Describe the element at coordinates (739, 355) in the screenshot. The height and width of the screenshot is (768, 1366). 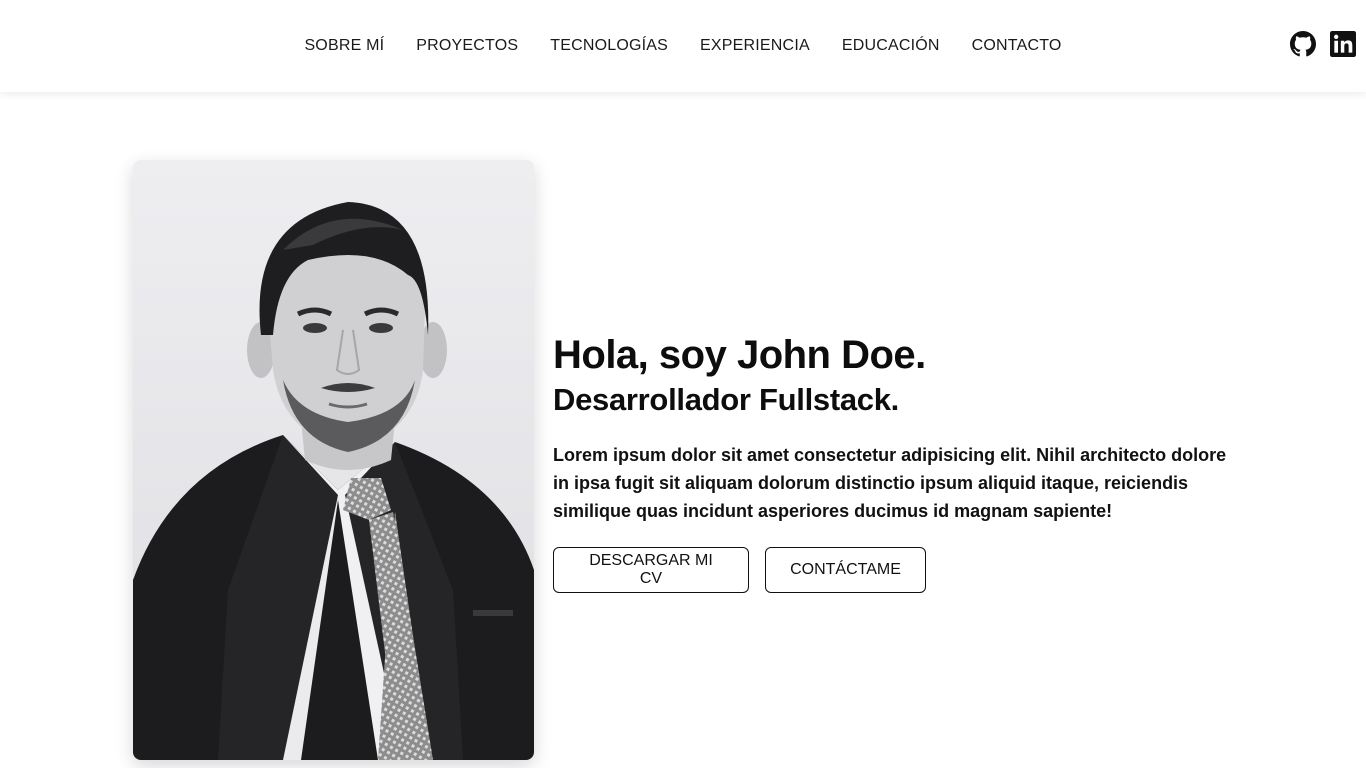
I see `hero-title: Hola, soy John Doe.` at that location.